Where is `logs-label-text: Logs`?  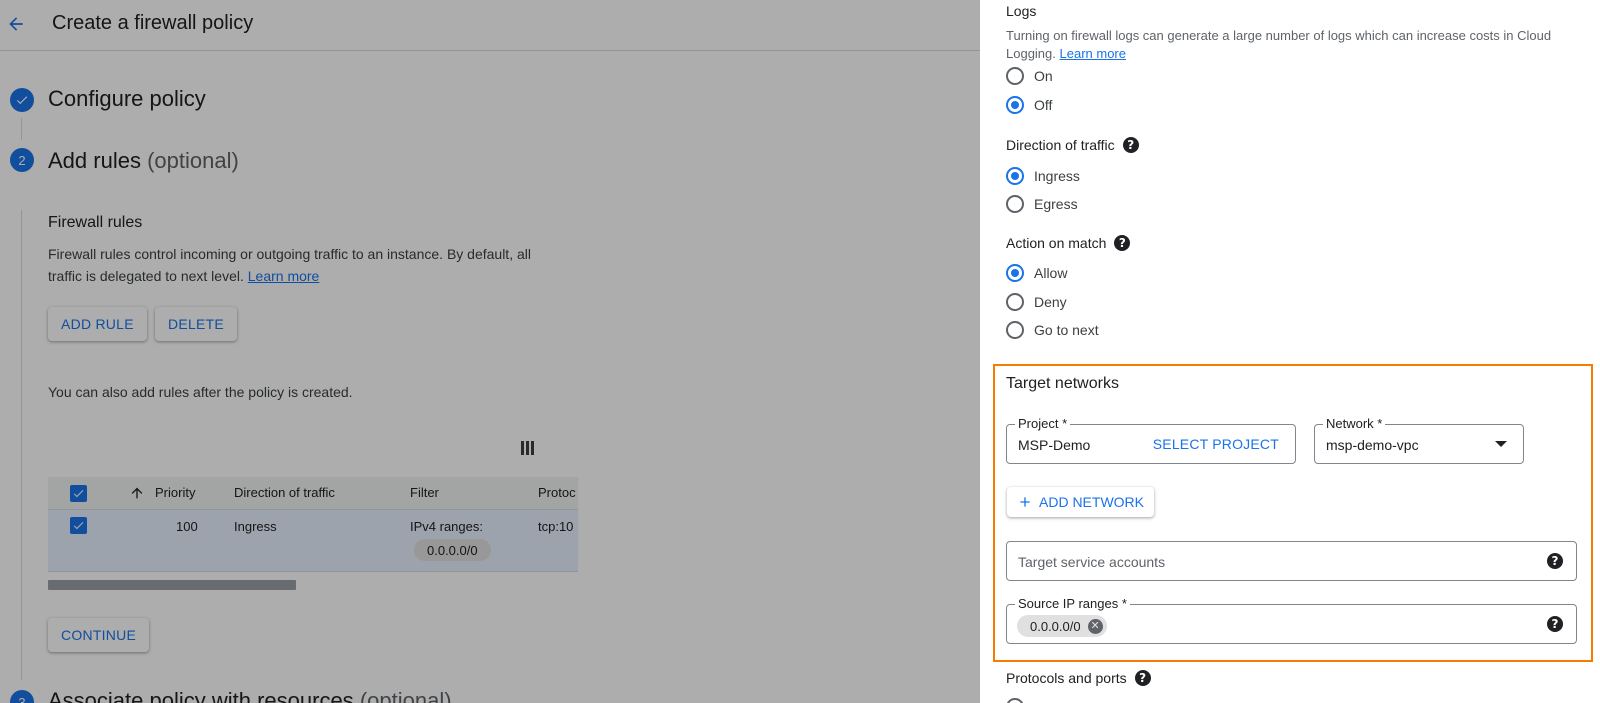
logs-label-text: Logs is located at coordinates (1021, 11).